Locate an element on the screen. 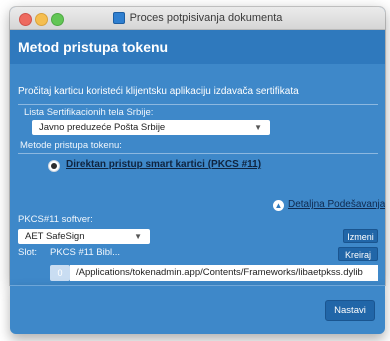  software-select: AET SafeSign ▼ is located at coordinates (84, 236).